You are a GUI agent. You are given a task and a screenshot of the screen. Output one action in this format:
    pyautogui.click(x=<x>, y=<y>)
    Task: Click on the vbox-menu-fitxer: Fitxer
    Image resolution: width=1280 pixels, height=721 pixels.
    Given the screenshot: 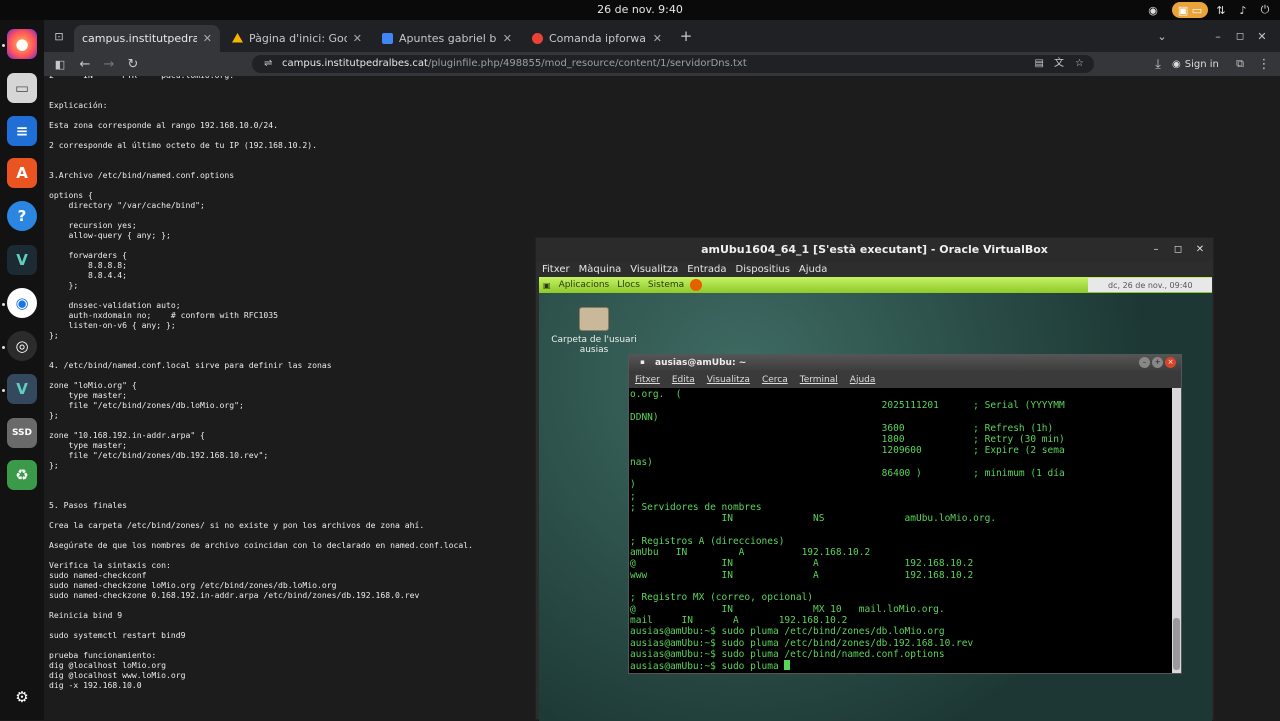 What is the action you would take?
    pyautogui.click(x=556, y=269)
    